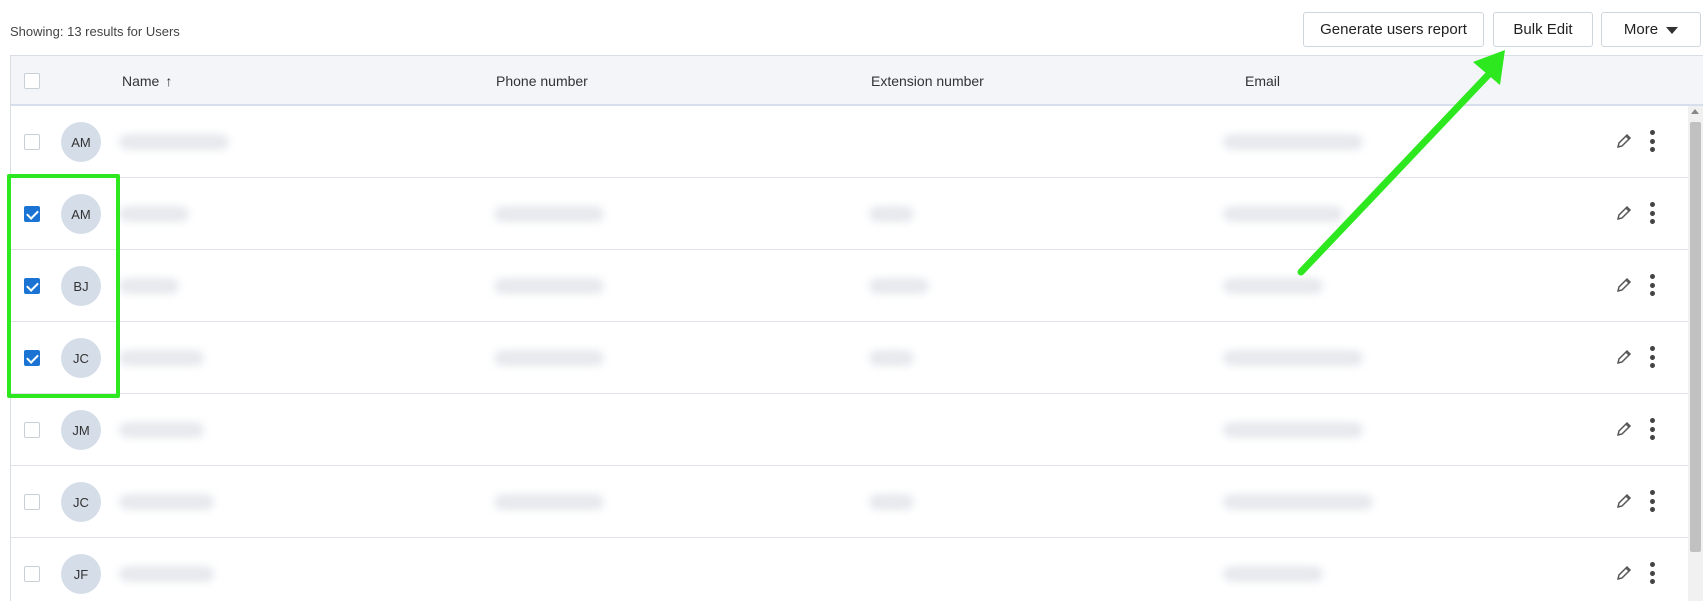  Describe the element at coordinates (1695, 337) in the screenshot. I see `scroll-thumb` at that location.